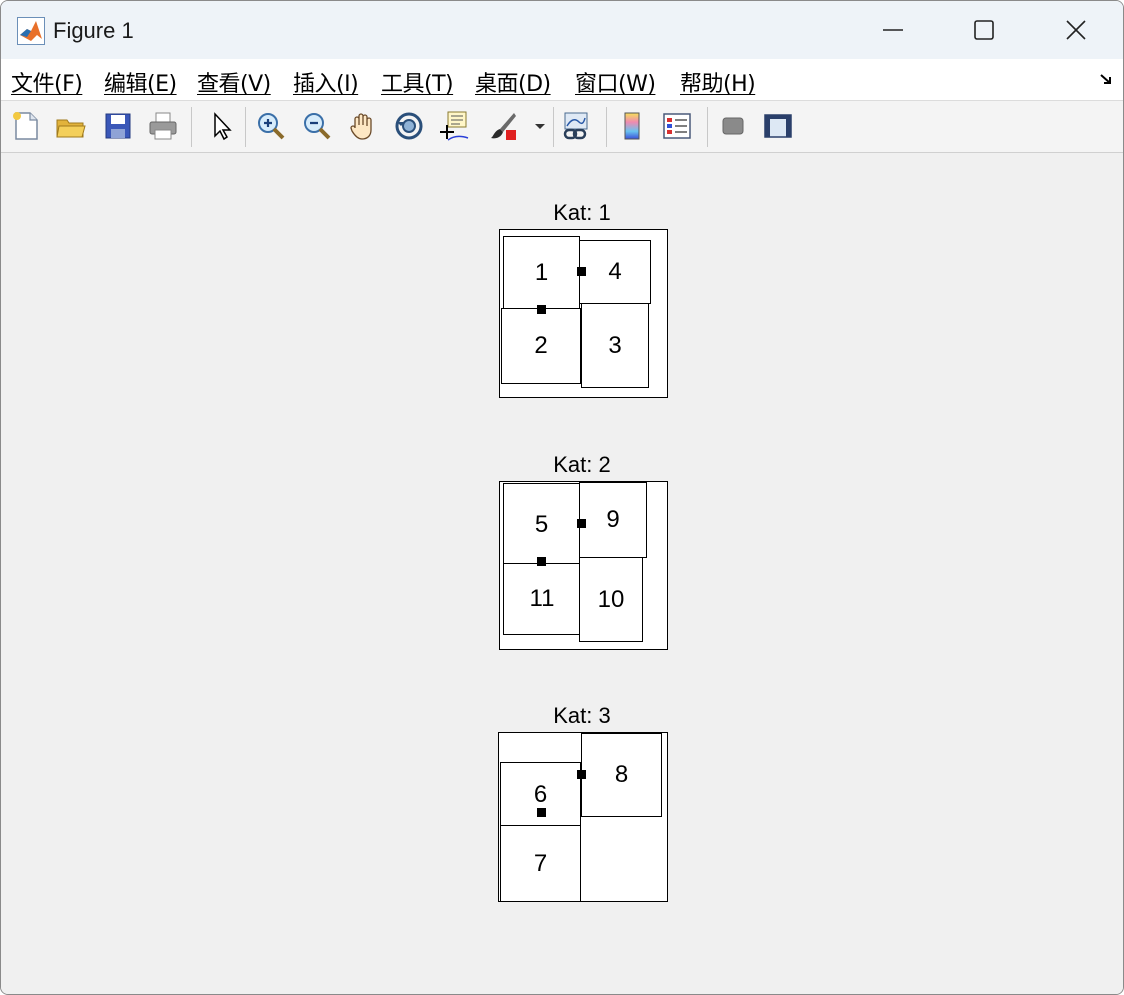 The height and width of the screenshot is (995, 1124). Describe the element at coordinates (541, 346) in the screenshot. I see `tile: 2` at that location.